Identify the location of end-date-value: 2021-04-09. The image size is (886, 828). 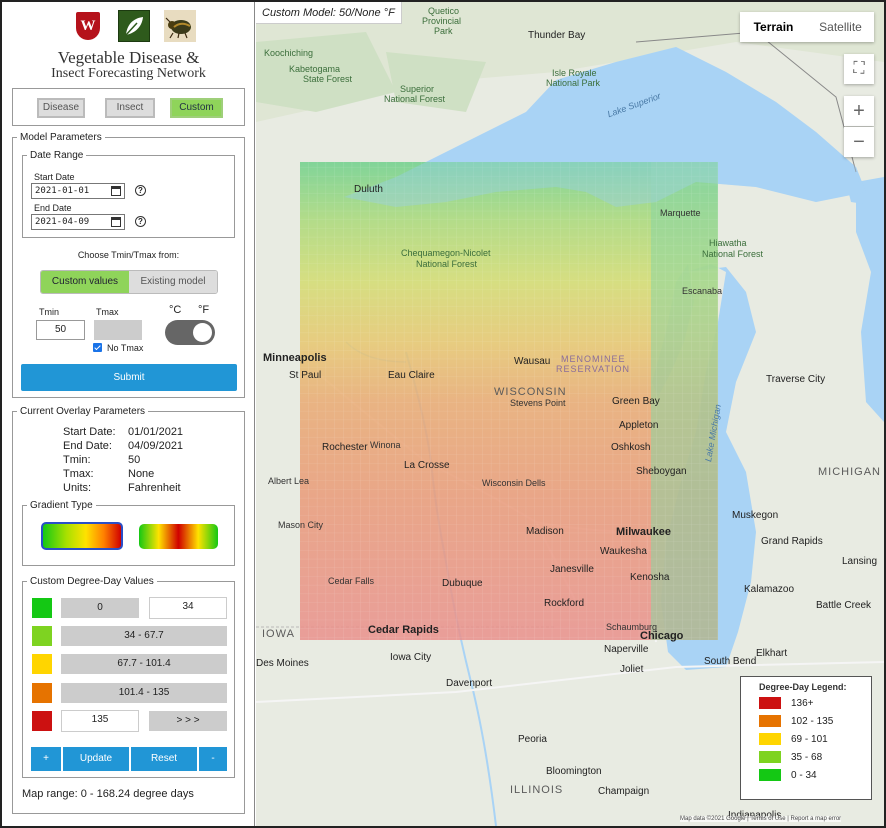
(62, 222).